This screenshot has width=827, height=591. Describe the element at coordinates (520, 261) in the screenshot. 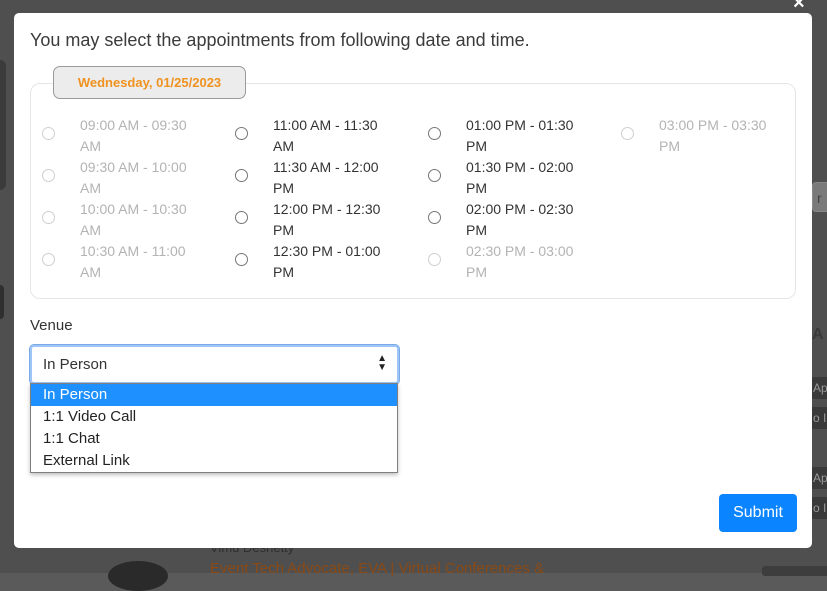

I see `time-slot-label: 02:30 PM - 03:00 PM` at that location.